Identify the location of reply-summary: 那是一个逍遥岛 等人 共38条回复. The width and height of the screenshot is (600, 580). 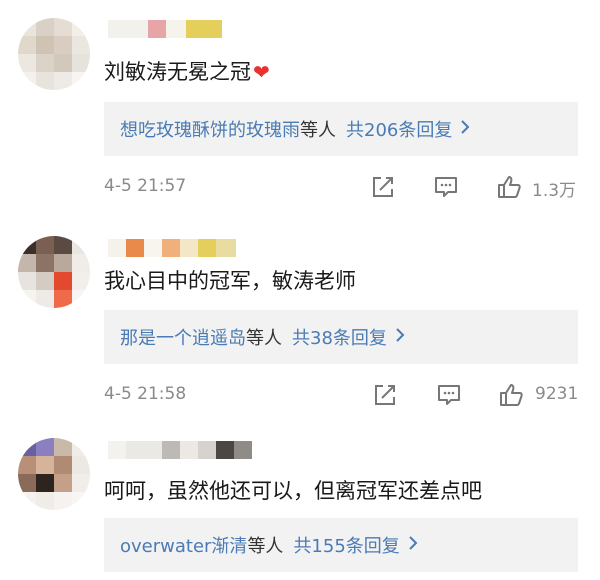
(341, 337).